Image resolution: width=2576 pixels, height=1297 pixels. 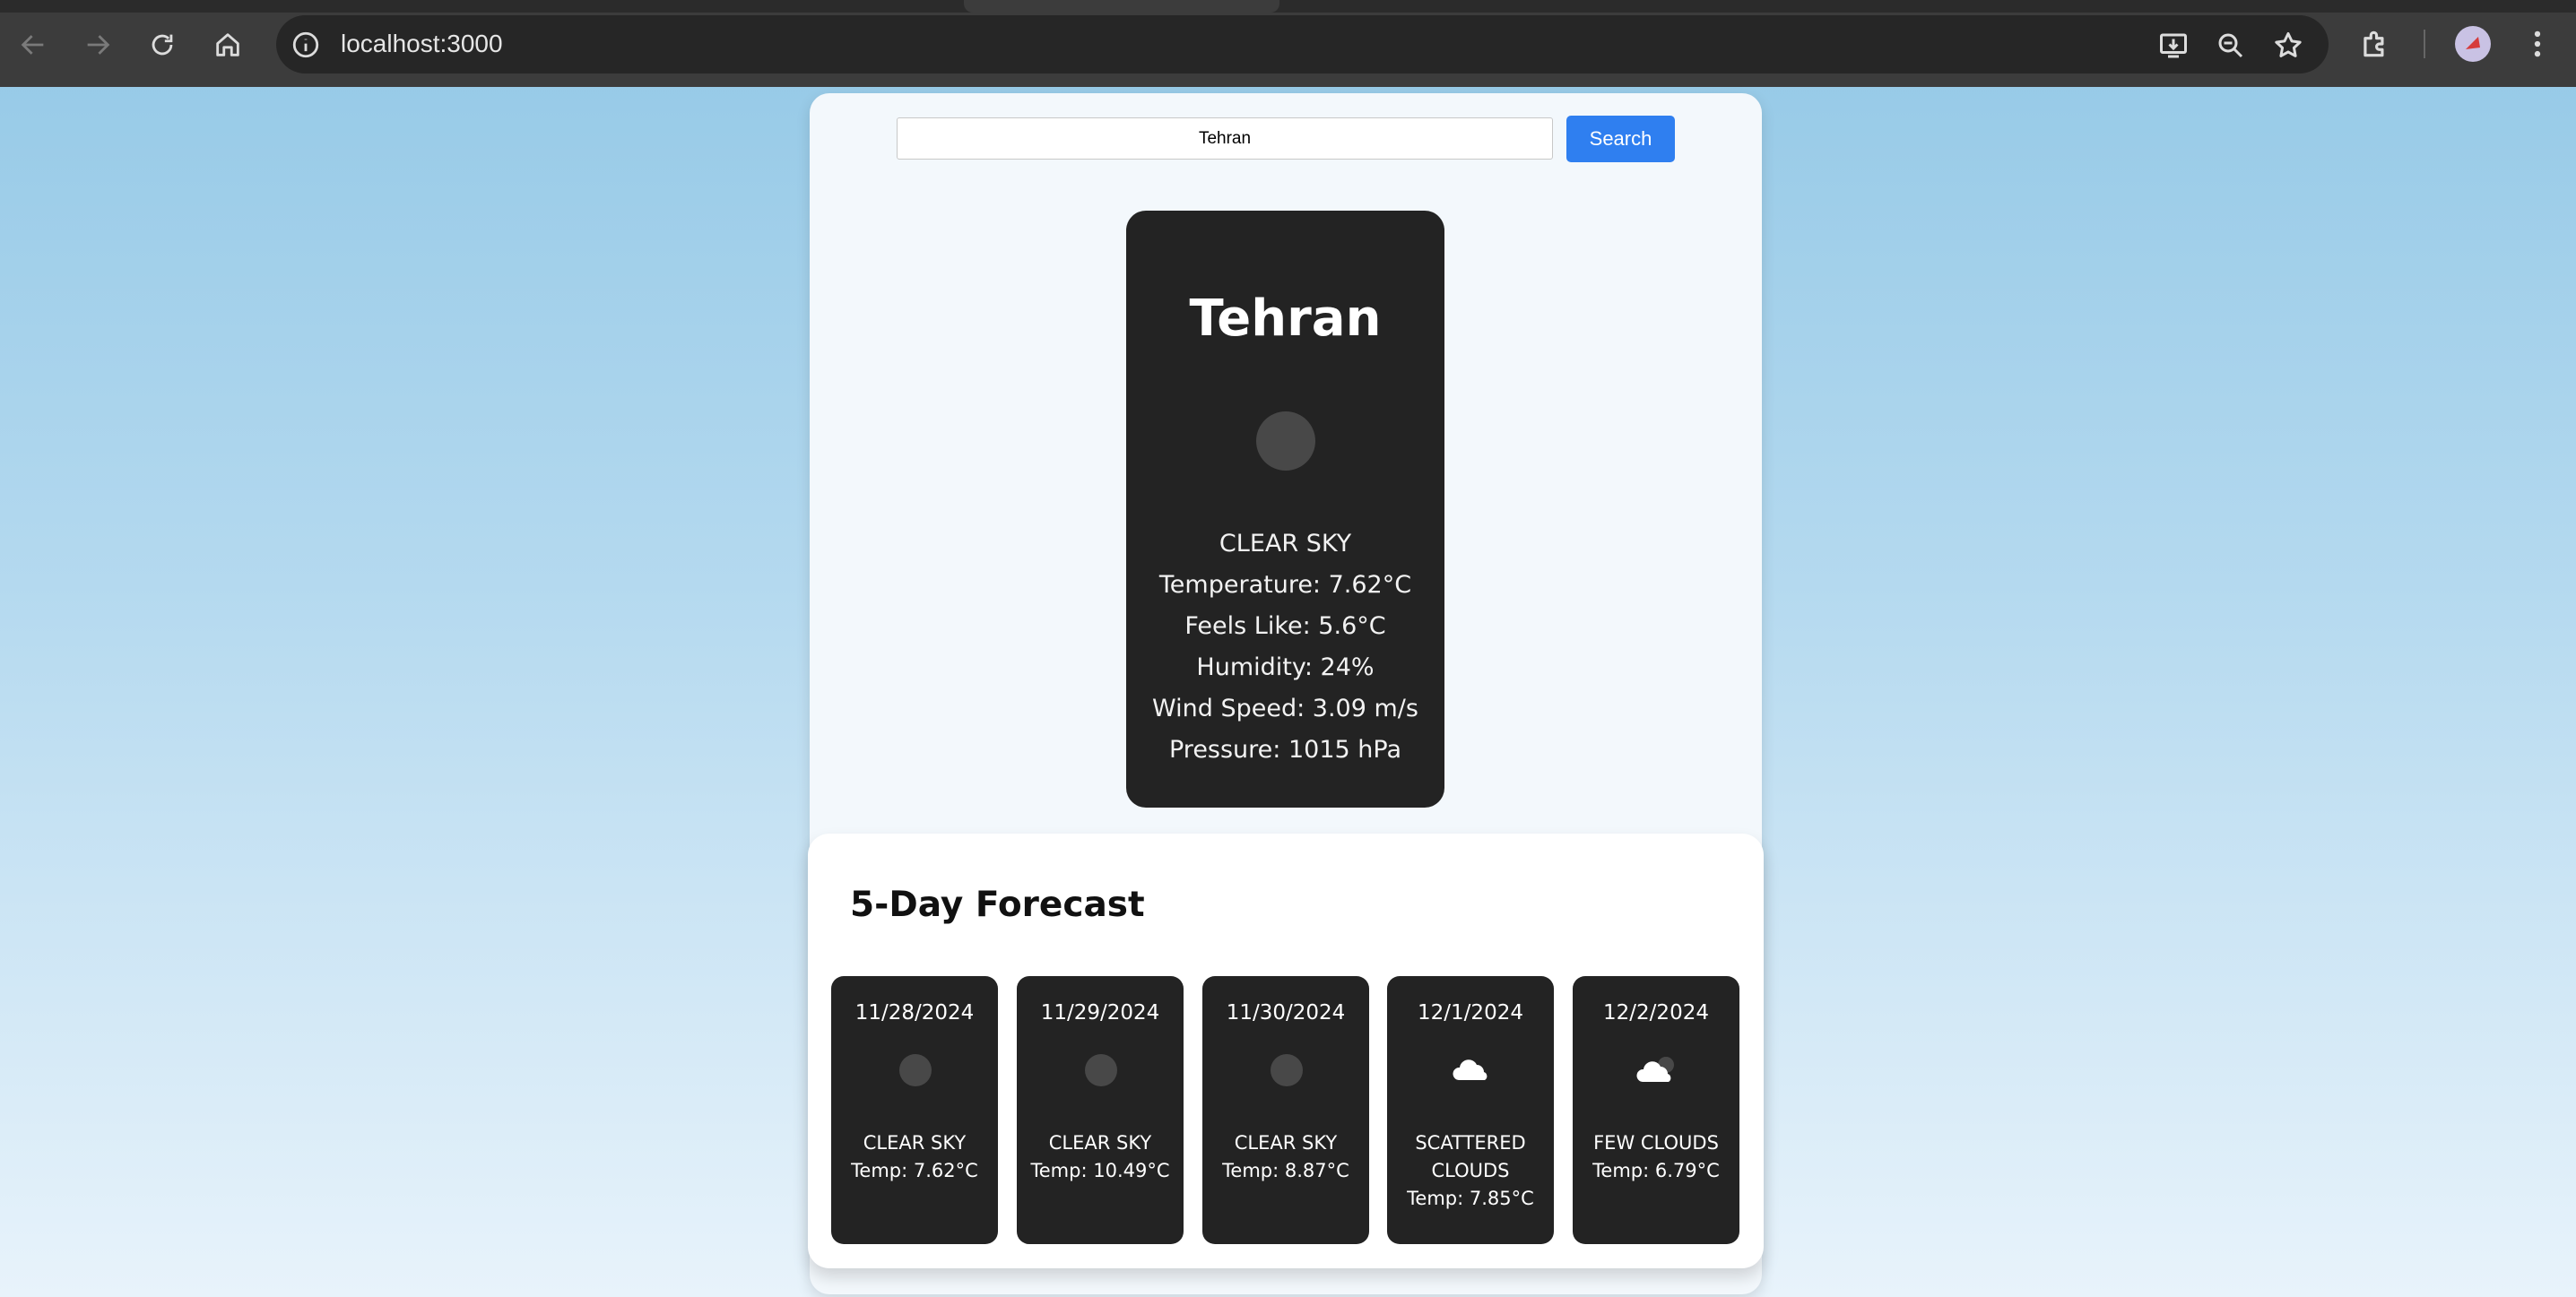 I want to click on reload-icon, so click(x=162, y=45).